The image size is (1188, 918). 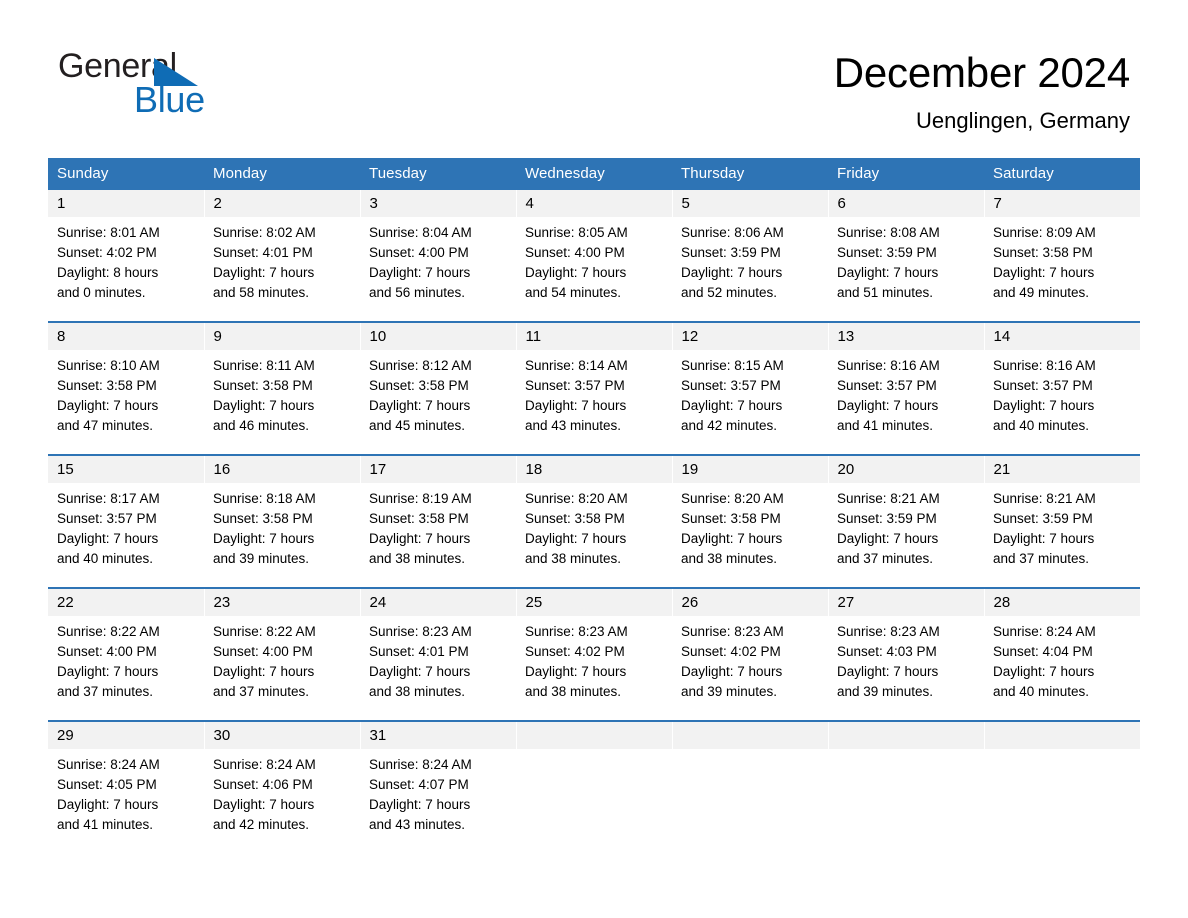 What do you see at coordinates (438, 734) in the screenshot?
I see `day-number-cell: 31` at bounding box center [438, 734].